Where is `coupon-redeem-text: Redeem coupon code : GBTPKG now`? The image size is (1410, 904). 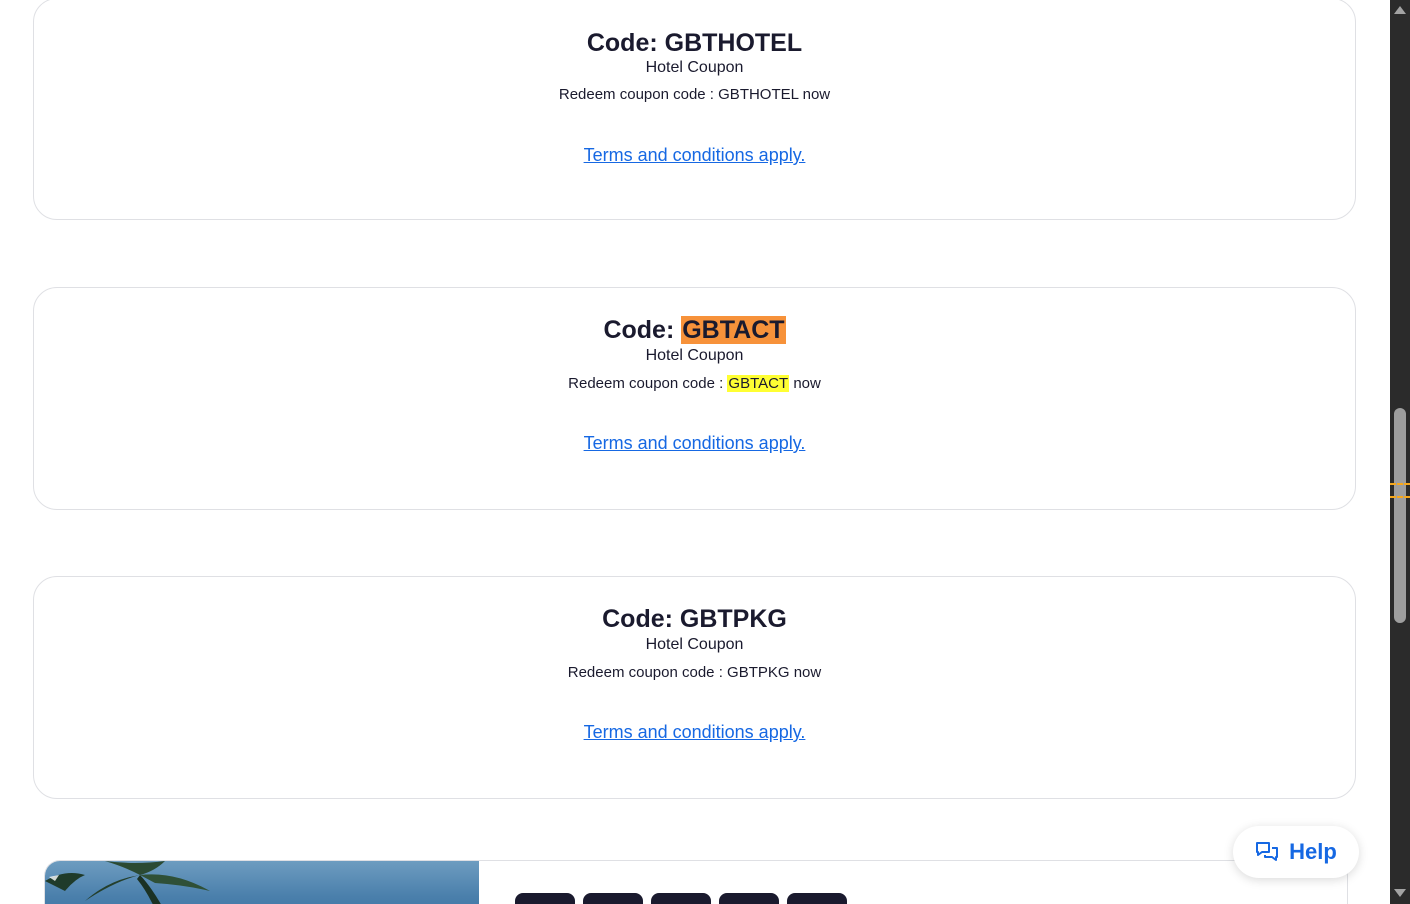
coupon-redeem-text: Redeem coupon code : GBTPKG now is located at coordinates (694, 673).